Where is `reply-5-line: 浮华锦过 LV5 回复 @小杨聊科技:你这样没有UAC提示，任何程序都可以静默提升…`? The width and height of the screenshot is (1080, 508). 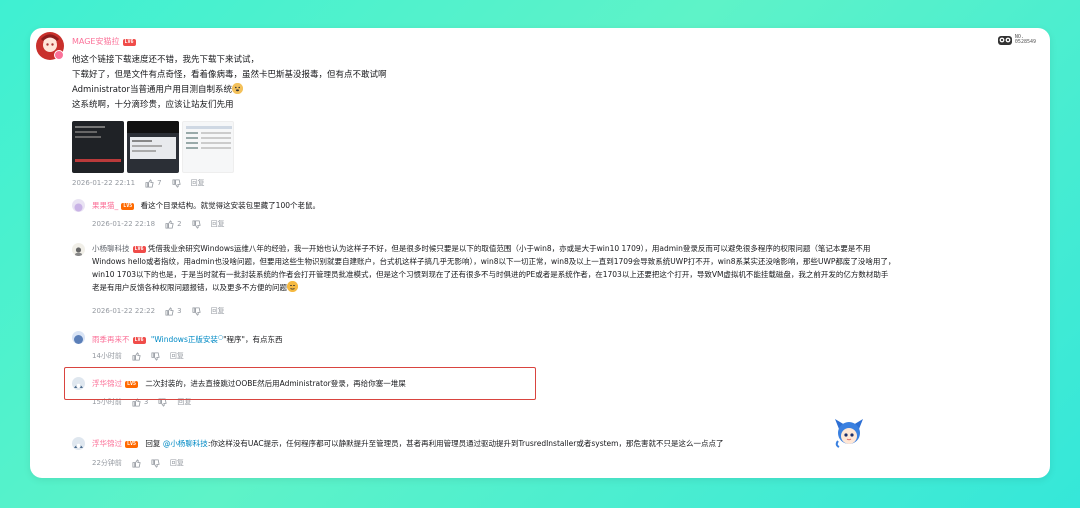 reply-5-line: 浮华锦过 LV5 回复 @小杨聊科技:你这样没有UAC提示，任何程序都可以静默提升… is located at coordinates (407, 443).